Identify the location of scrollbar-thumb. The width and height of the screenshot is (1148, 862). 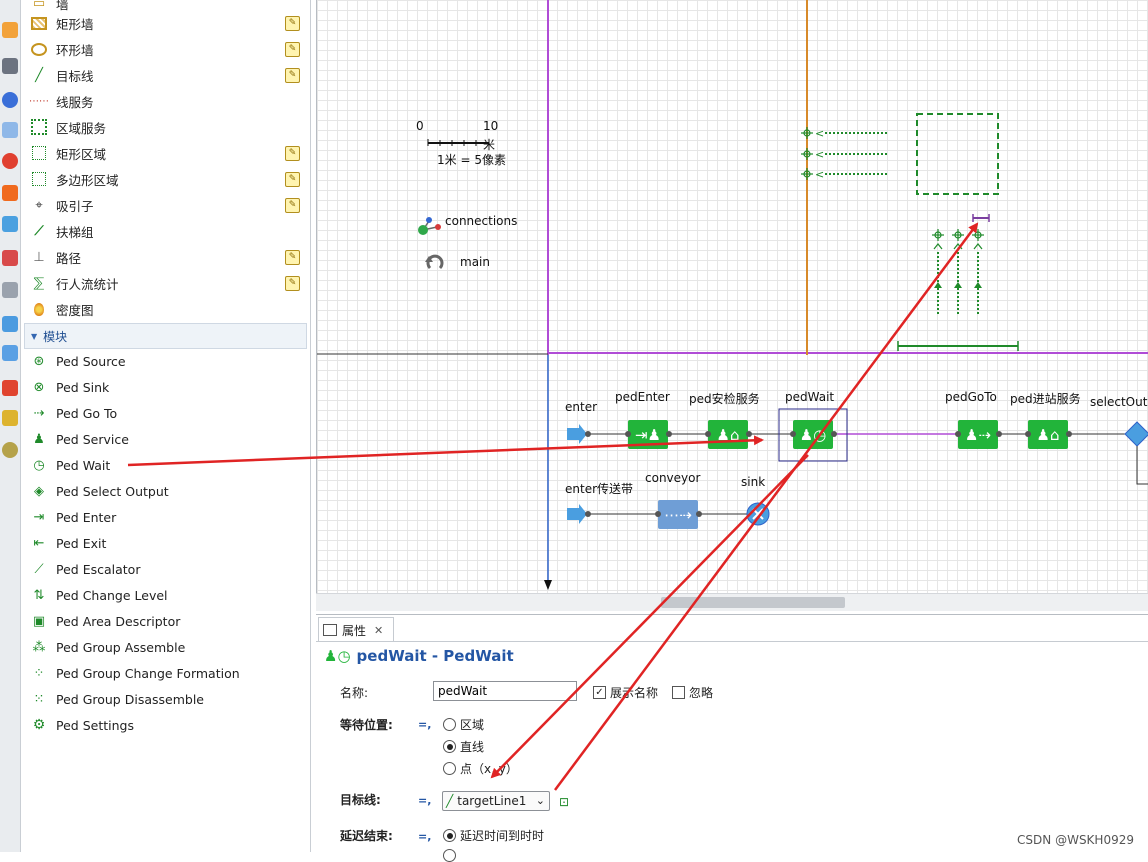
(753, 602).